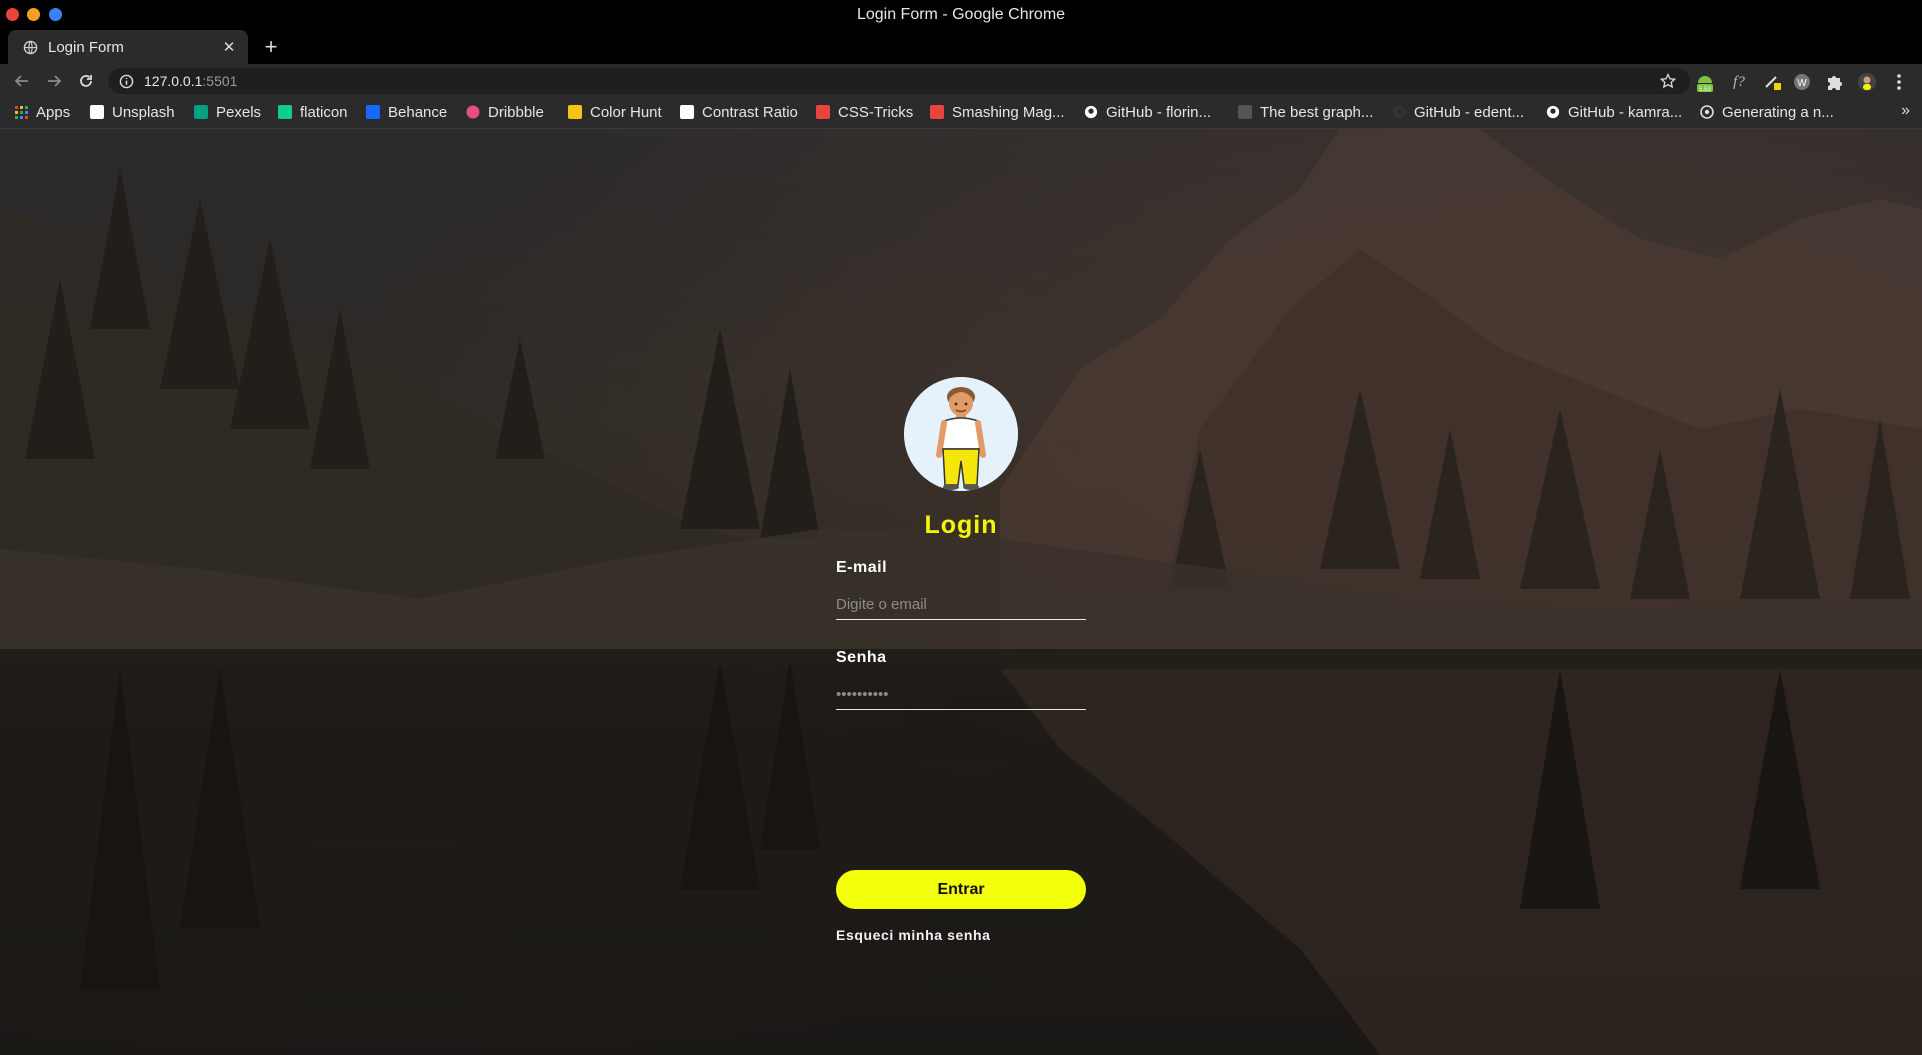 This screenshot has width=1922, height=1055. Describe the element at coordinates (97, 112) in the screenshot. I see `unsplash-icon` at that location.